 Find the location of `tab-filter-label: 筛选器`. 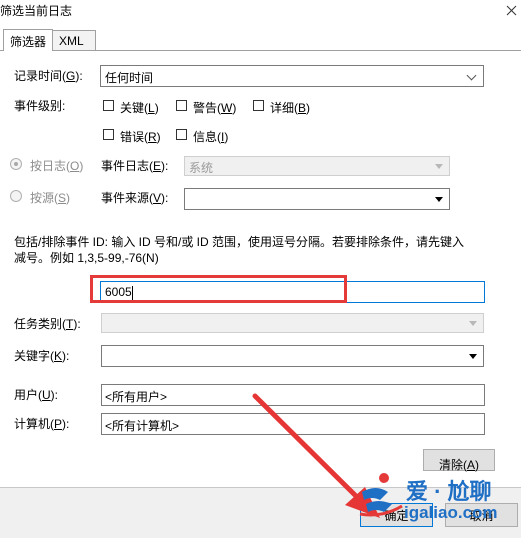

tab-filter-label: 筛选器 is located at coordinates (28, 42).